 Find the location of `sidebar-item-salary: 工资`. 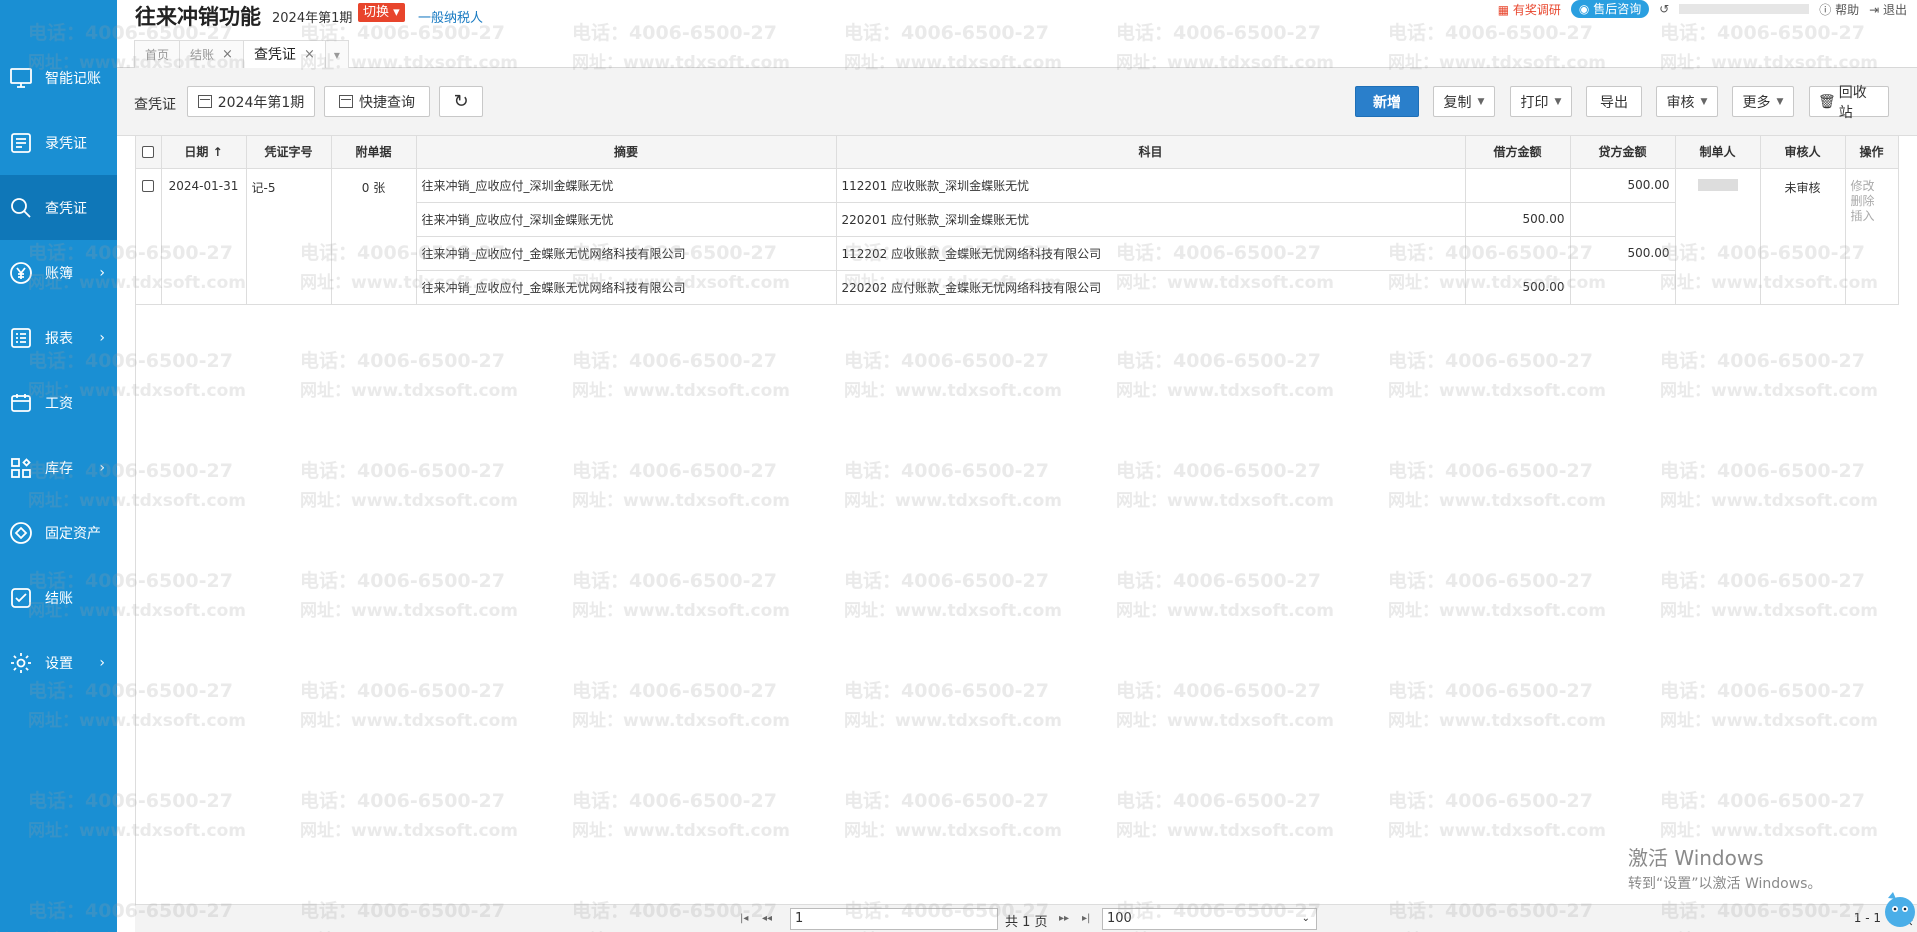

sidebar-item-salary: 工资 is located at coordinates (58, 402).